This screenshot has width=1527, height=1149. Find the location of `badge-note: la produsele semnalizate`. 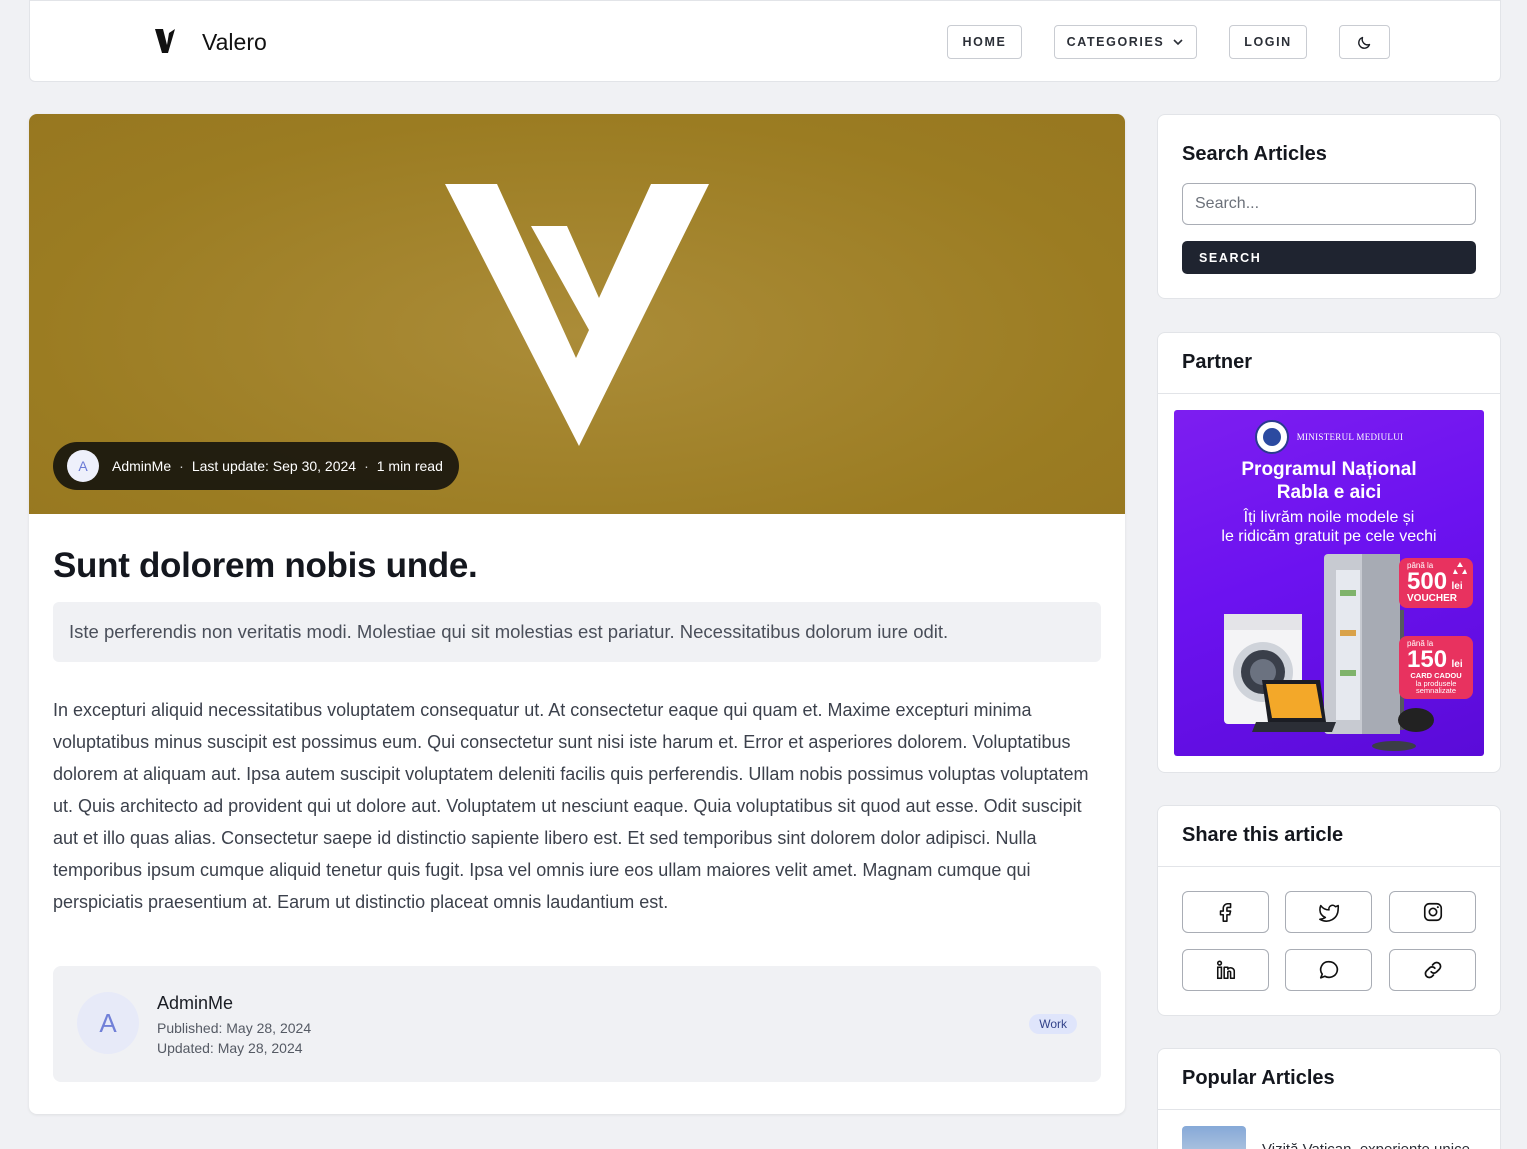

badge-note: la produsele semnalizate is located at coordinates (1436, 686).